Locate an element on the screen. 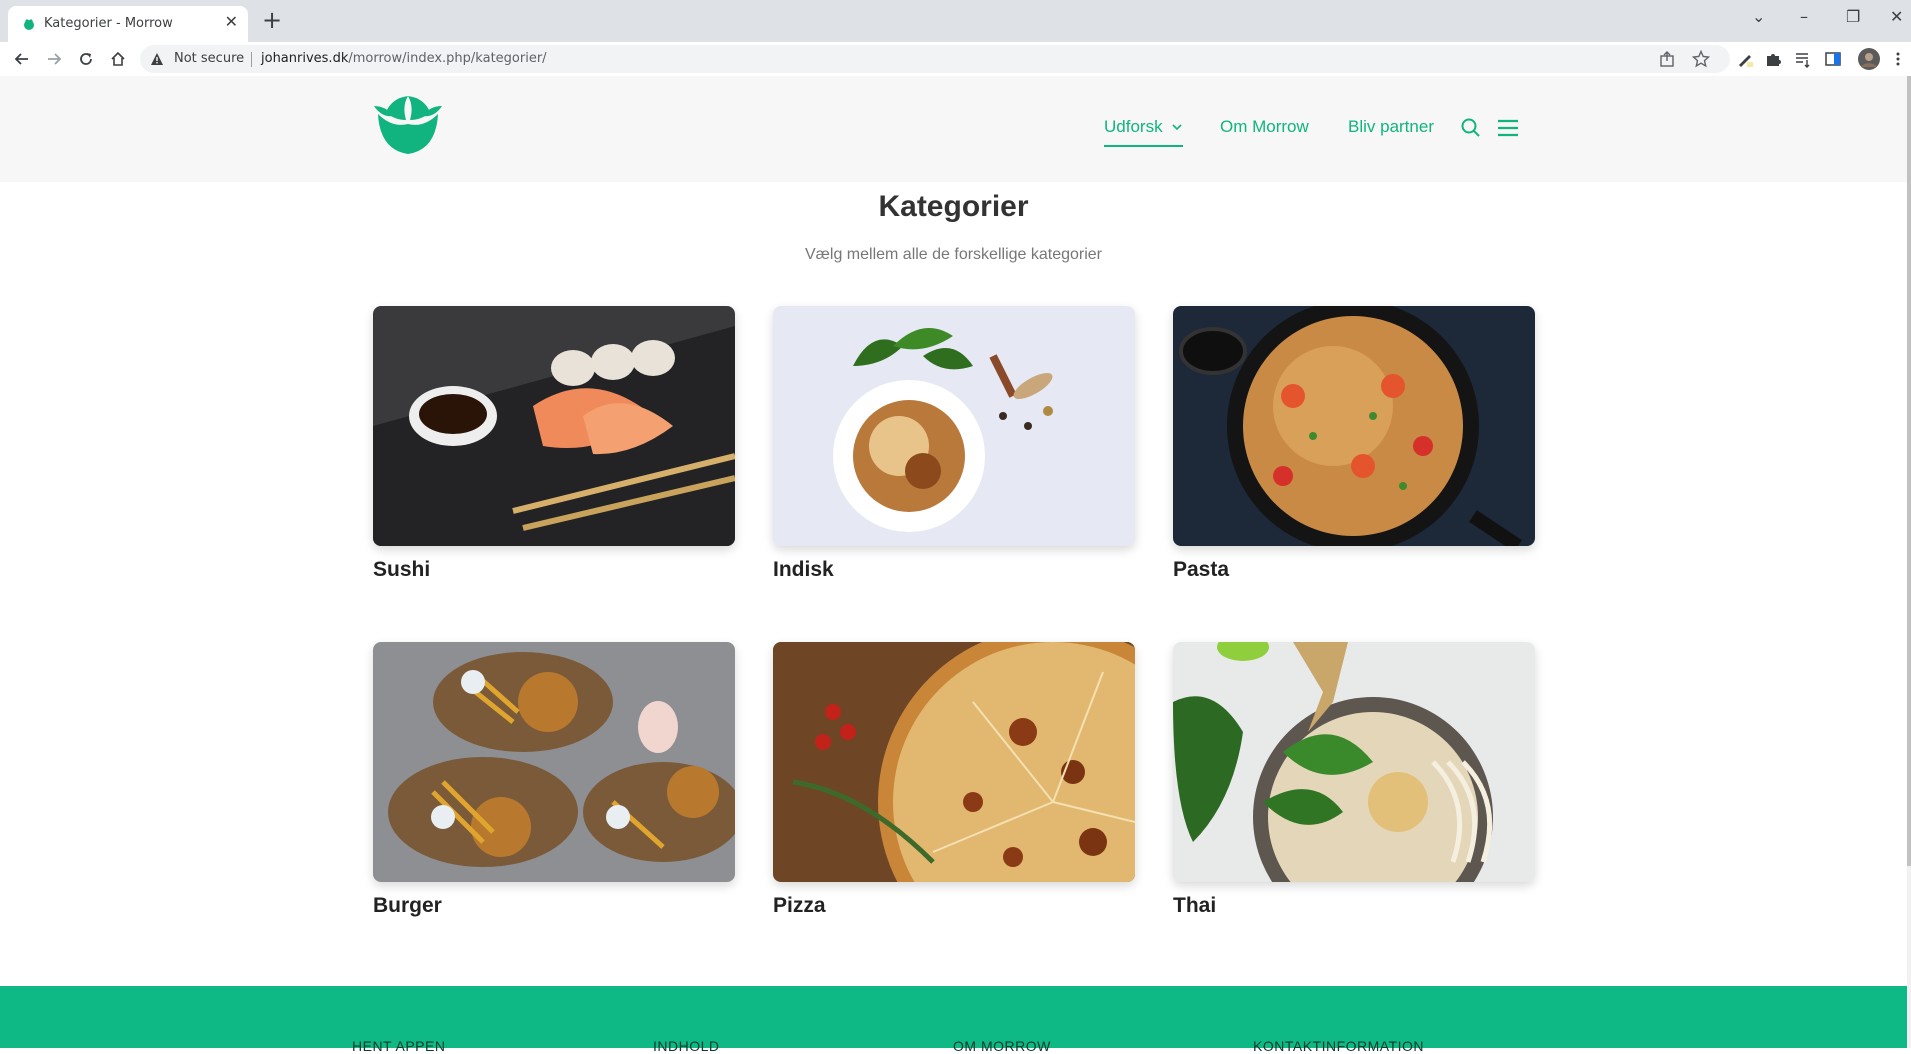 The image size is (1911, 1054). category-card-burger: Burger is located at coordinates (554, 780).